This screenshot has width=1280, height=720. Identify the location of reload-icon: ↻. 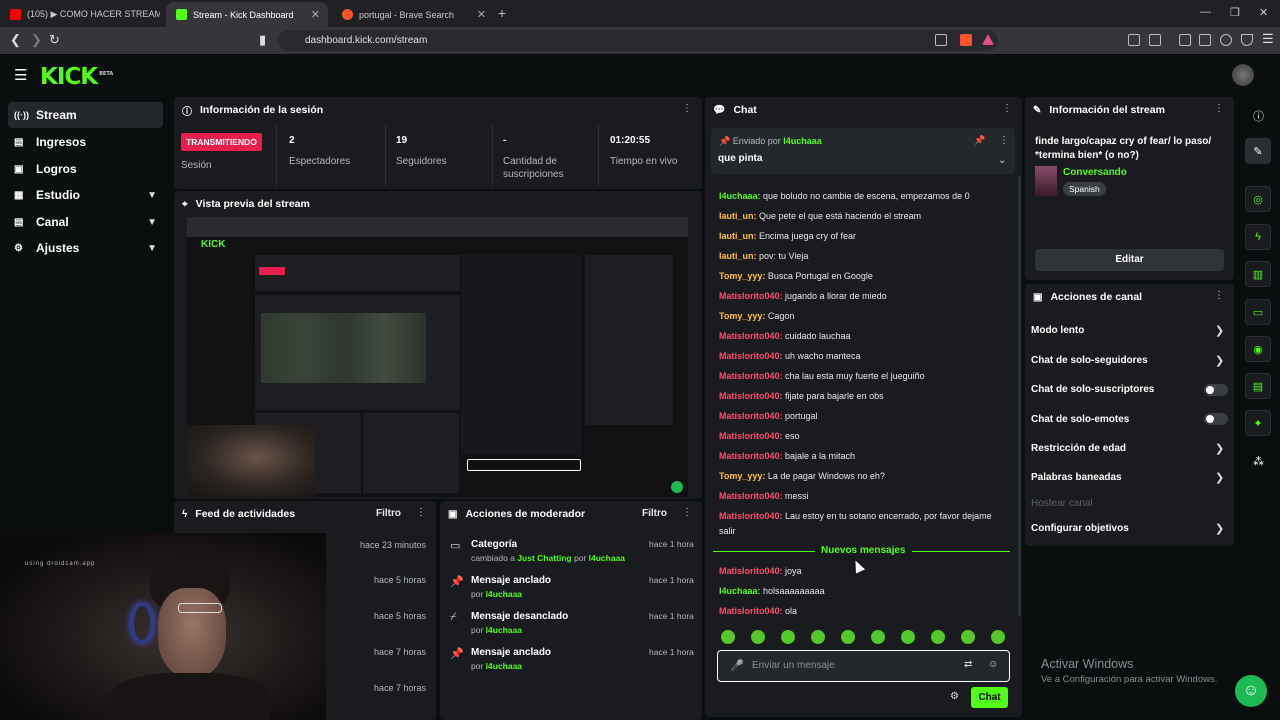
(54, 40).